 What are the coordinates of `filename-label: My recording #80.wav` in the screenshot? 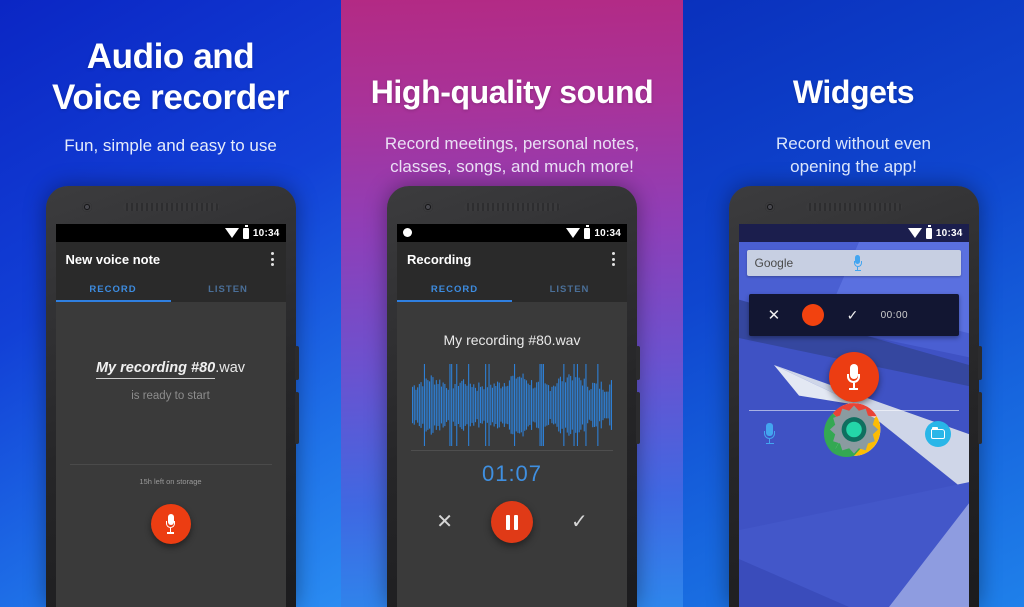 It's located at (512, 340).